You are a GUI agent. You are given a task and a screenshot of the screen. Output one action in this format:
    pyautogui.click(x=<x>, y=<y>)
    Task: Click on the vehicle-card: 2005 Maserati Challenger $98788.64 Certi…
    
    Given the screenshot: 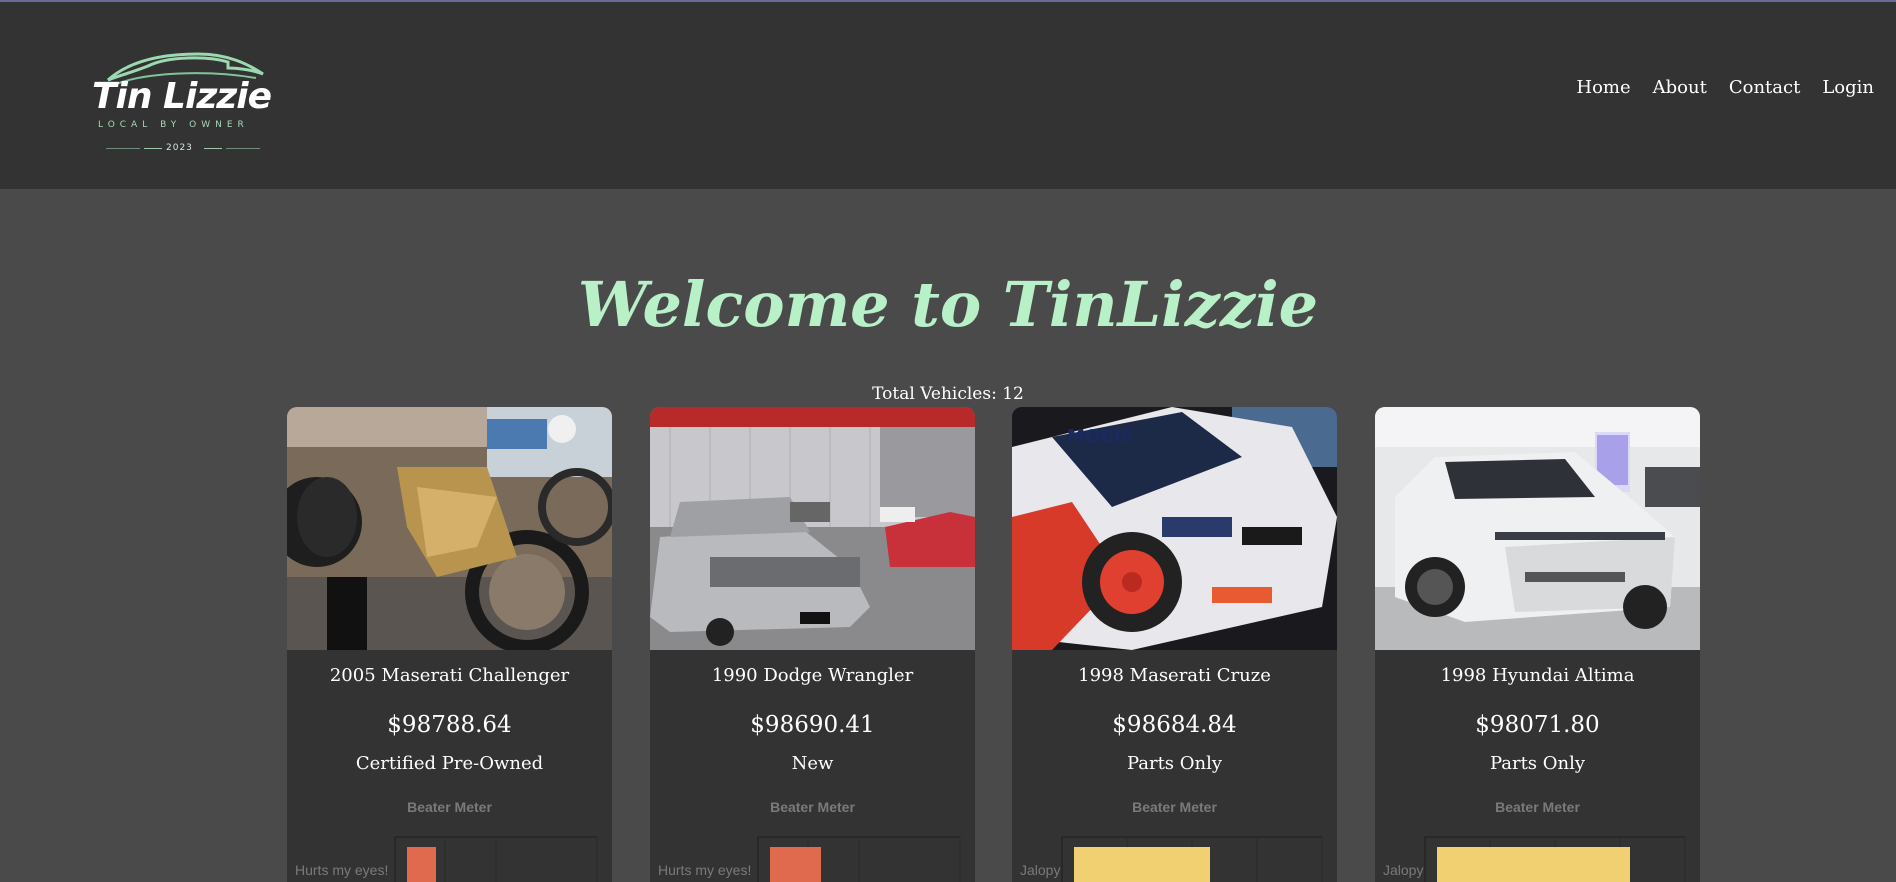 What is the action you would take?
    pyautogui.click(x=449, y=644)
    